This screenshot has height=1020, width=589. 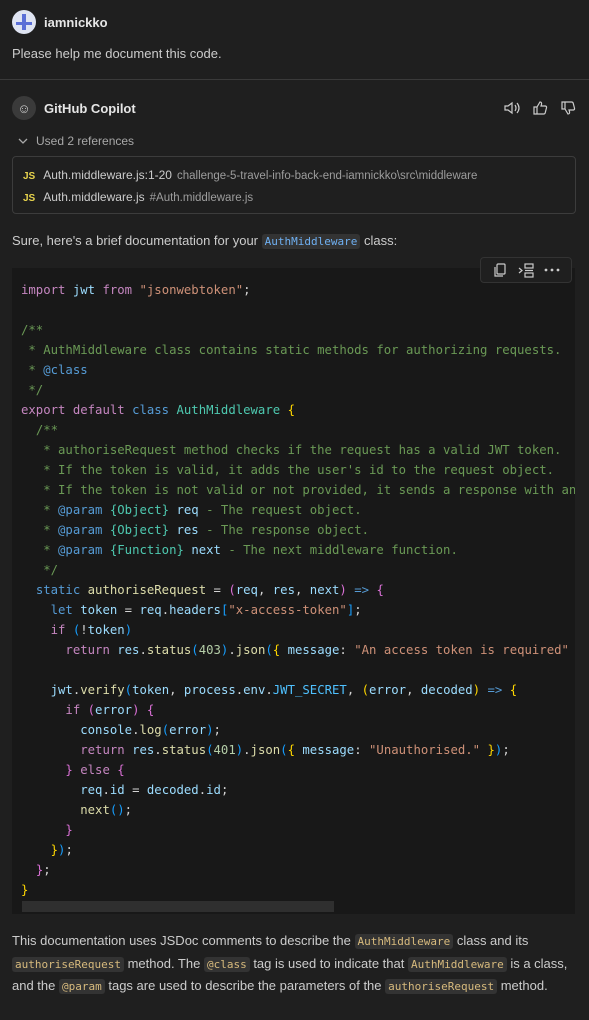 What do you see at coordinates (294, 108) in the screenshot?
I see `copilot-header: ☺ GitHub Copilot` at bounding box center [294, 108].